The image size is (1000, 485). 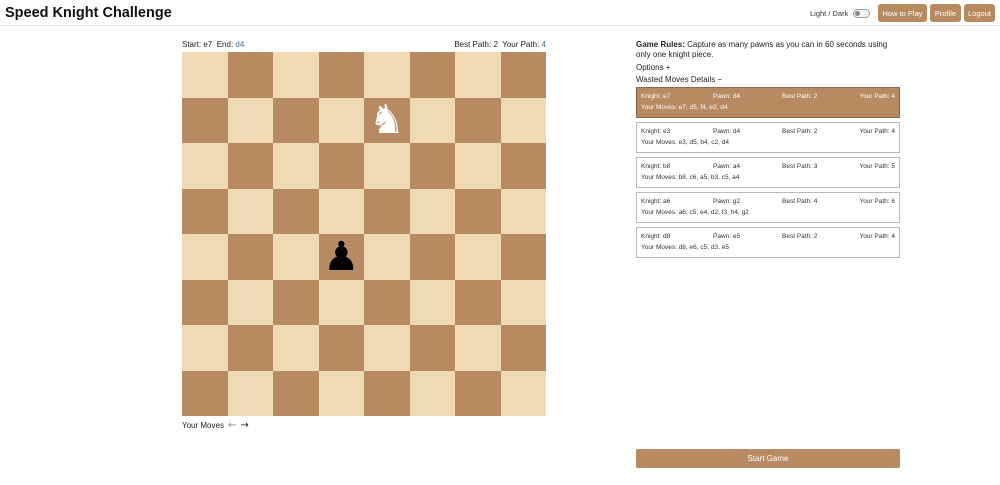 I want to click on square-d7, so click(x=341, y=120).